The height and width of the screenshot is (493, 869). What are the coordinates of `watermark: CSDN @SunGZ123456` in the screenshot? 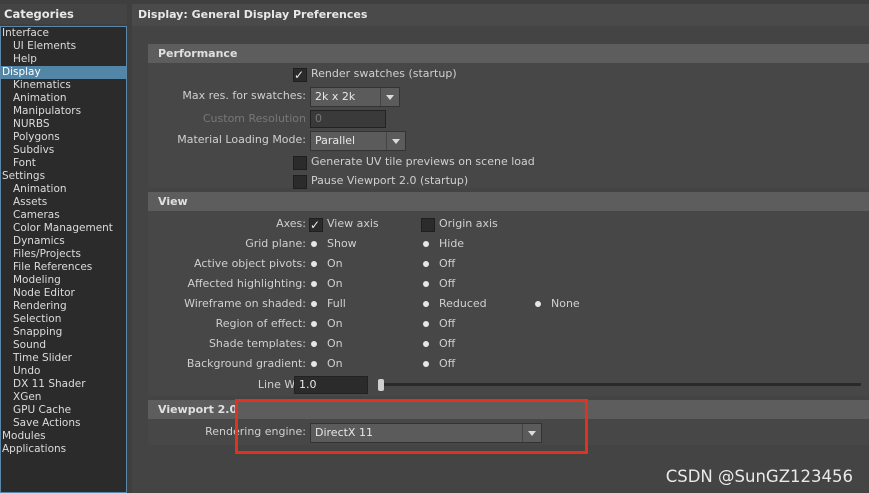 It's located at (759, 476).